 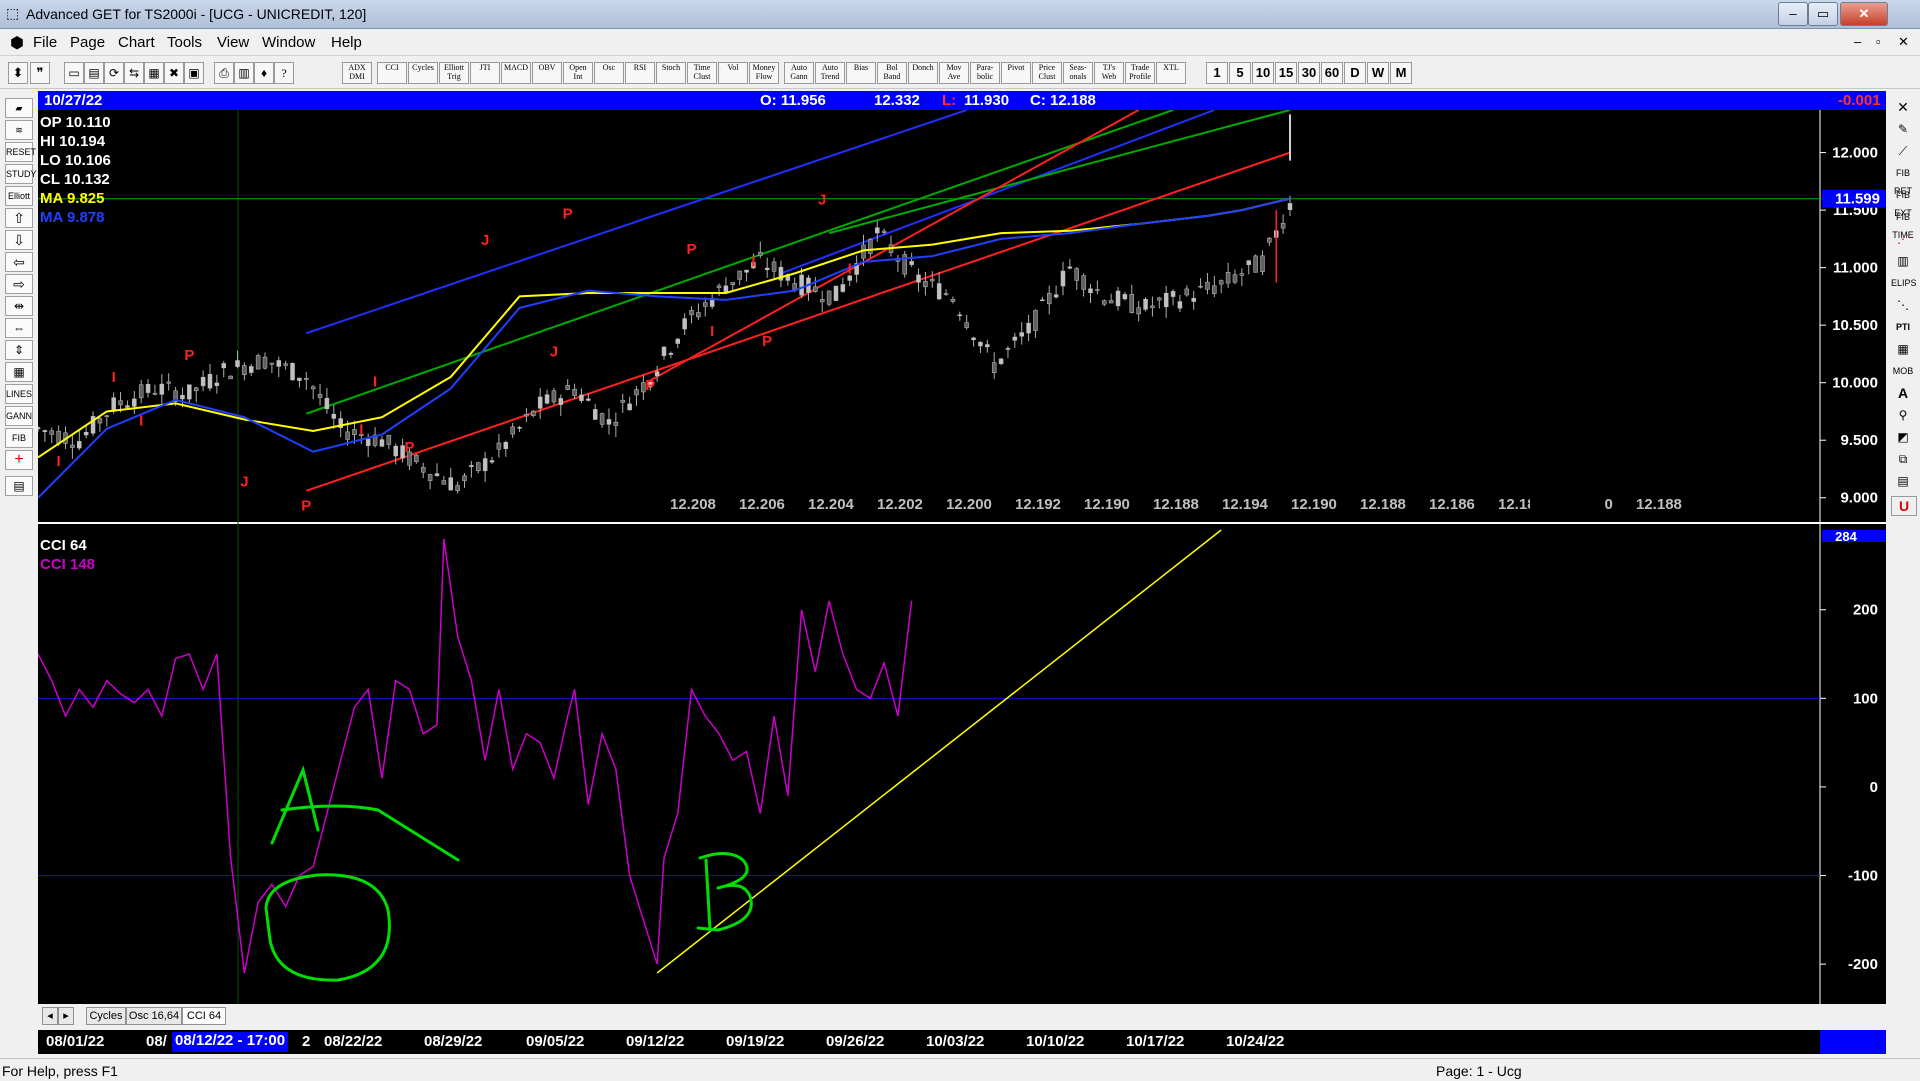 I want to click on study-button: Open Int, so click(x=578, y=73).